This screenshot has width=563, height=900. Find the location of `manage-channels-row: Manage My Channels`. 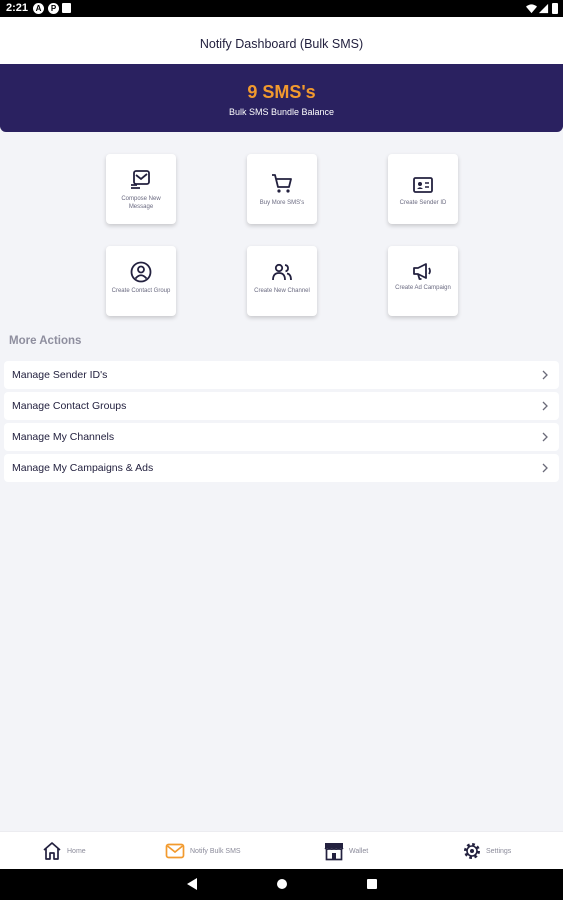

manage-channels-row: Manage My Channels is located at coordinates (281, 437).